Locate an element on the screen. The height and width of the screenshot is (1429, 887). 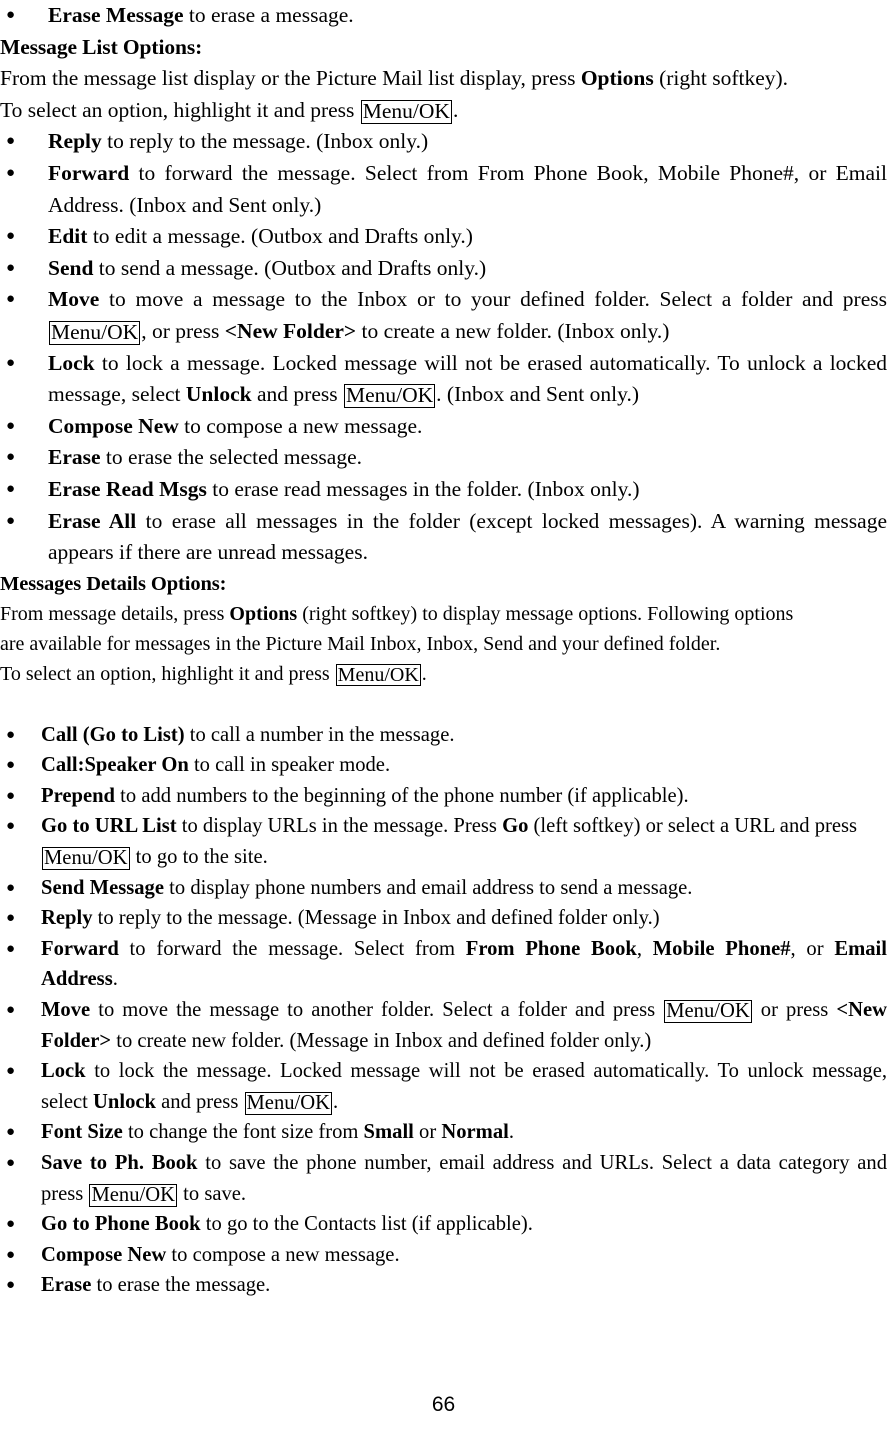
option-description-2: (left softkey) or select a URL and press is located at coordinates (693, 826).